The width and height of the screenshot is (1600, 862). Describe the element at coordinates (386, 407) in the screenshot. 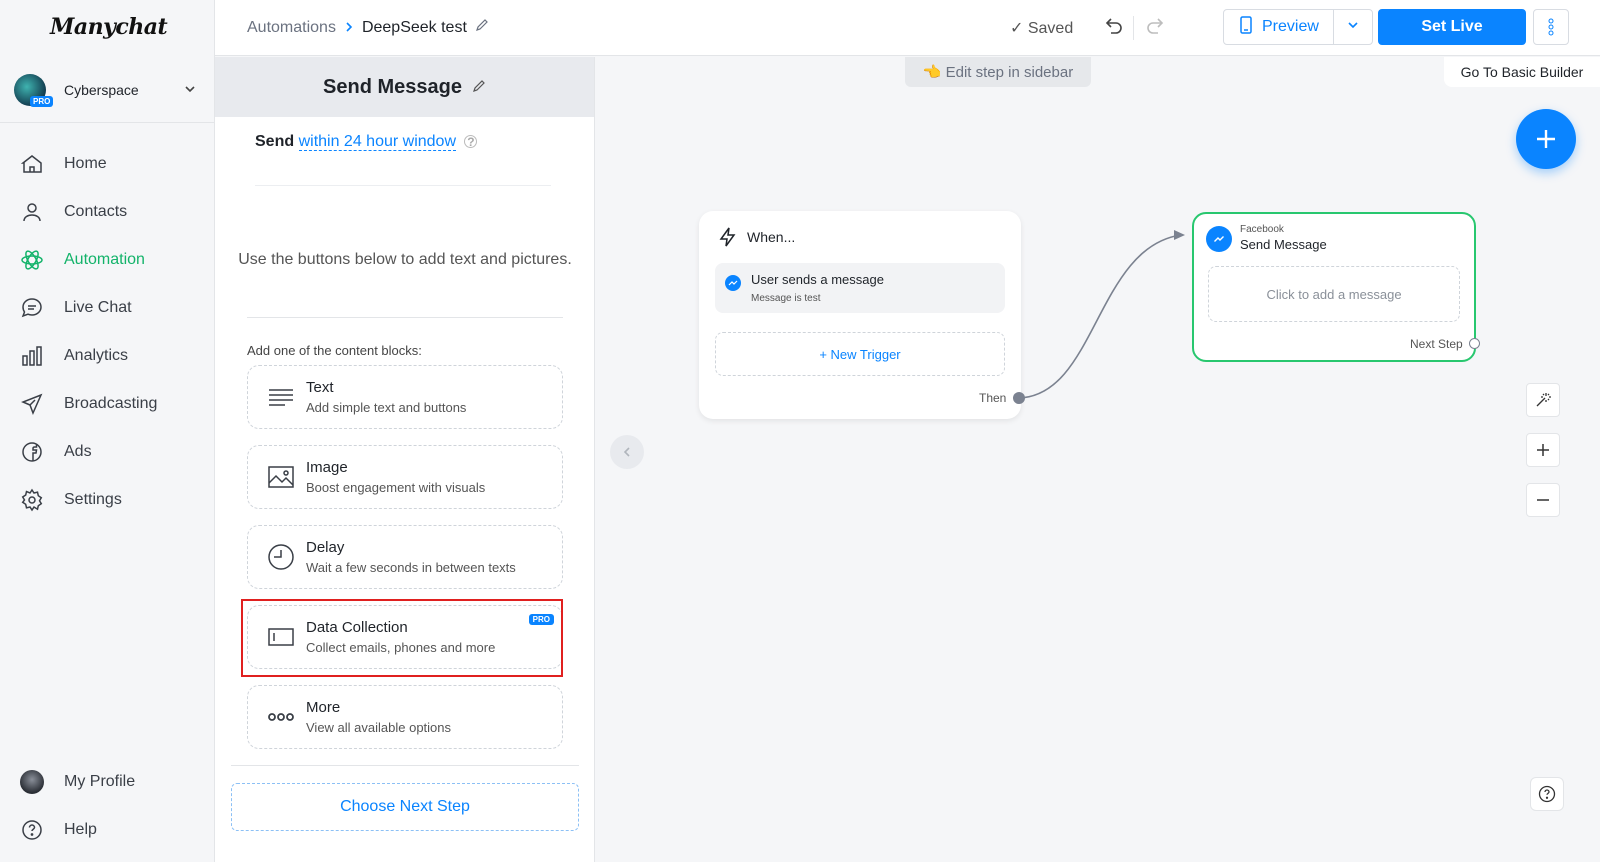

I see `block-subtitle: Add simple text and buttons` at that location.